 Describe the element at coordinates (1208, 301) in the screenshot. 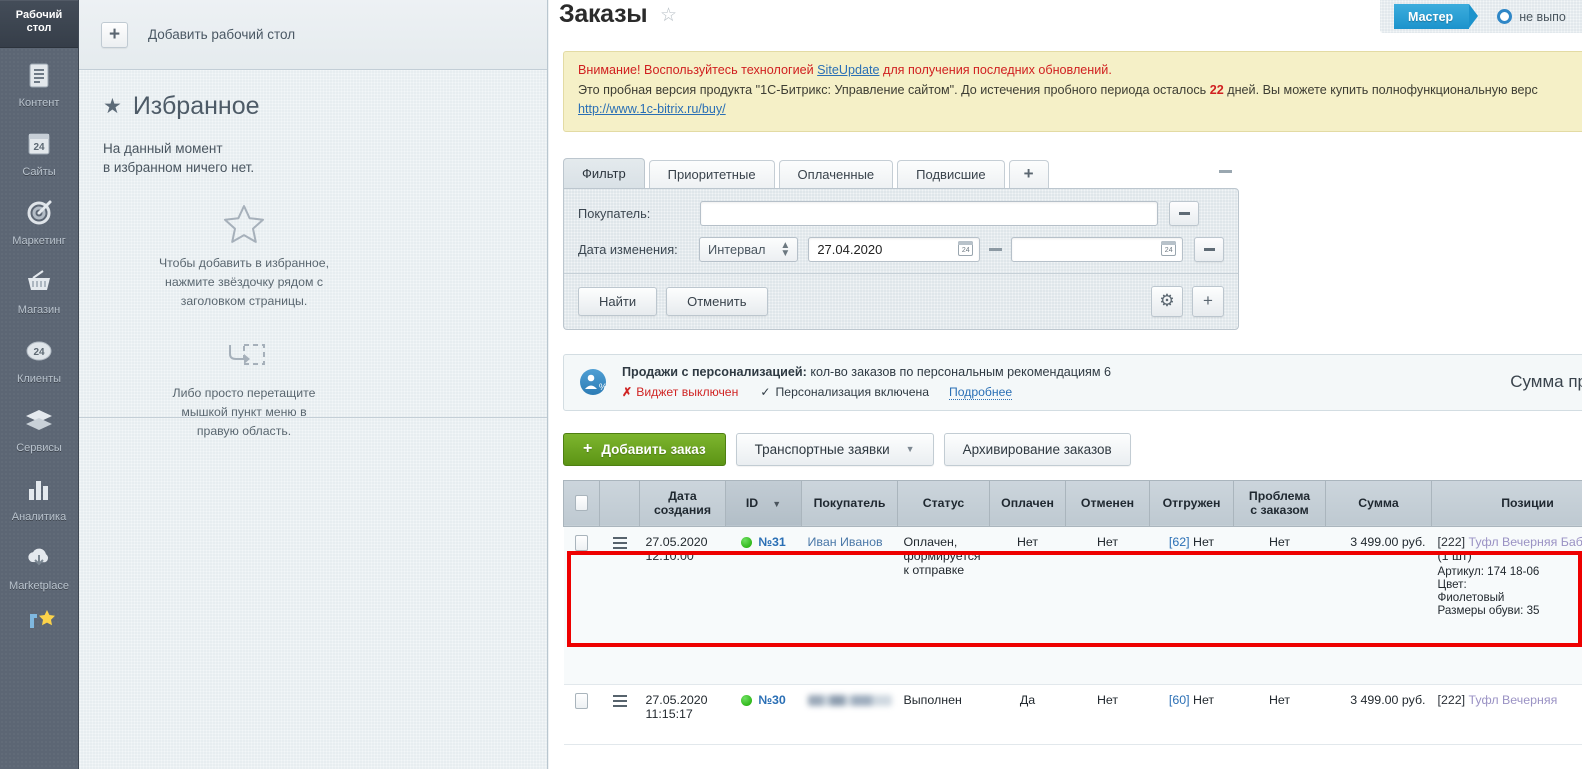

I see `add-filter-icon: +` at that location.